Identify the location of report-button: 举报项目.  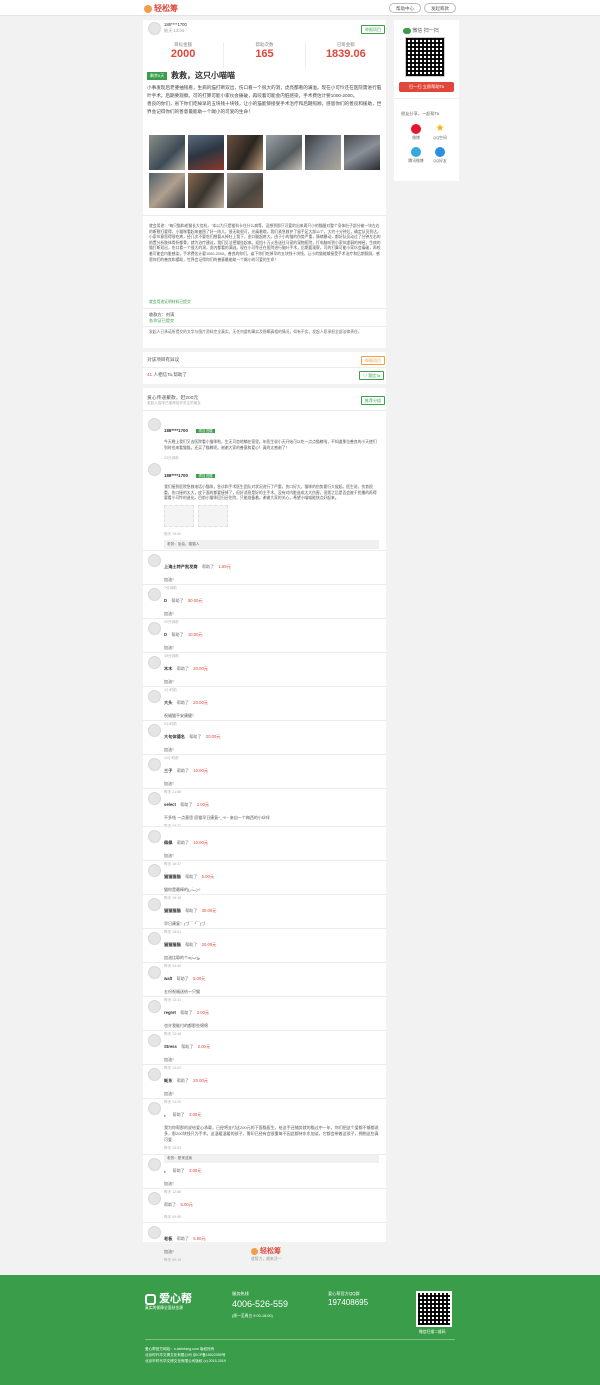
(373, 29).